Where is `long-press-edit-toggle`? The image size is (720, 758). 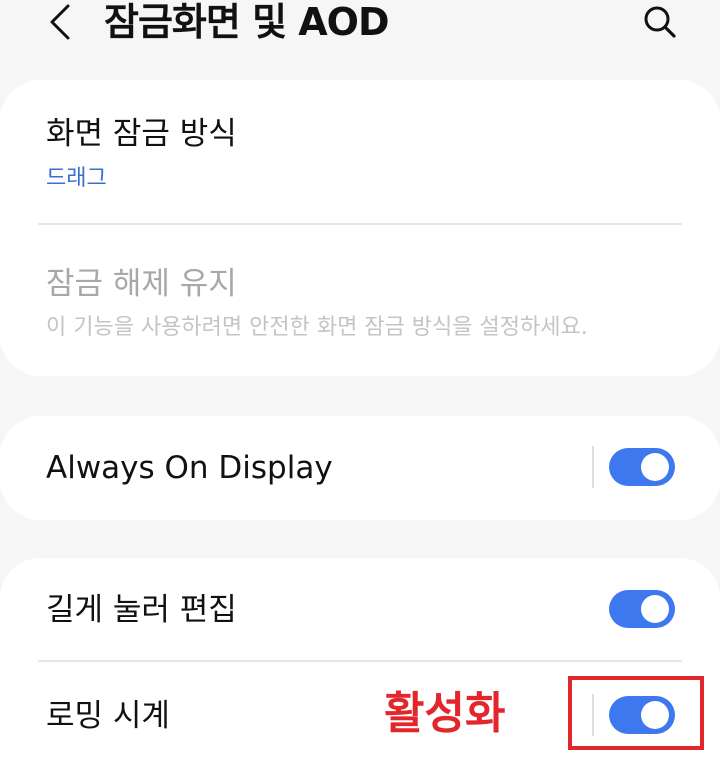
long-press-edit-toggle is located at coordinates (642, 609).